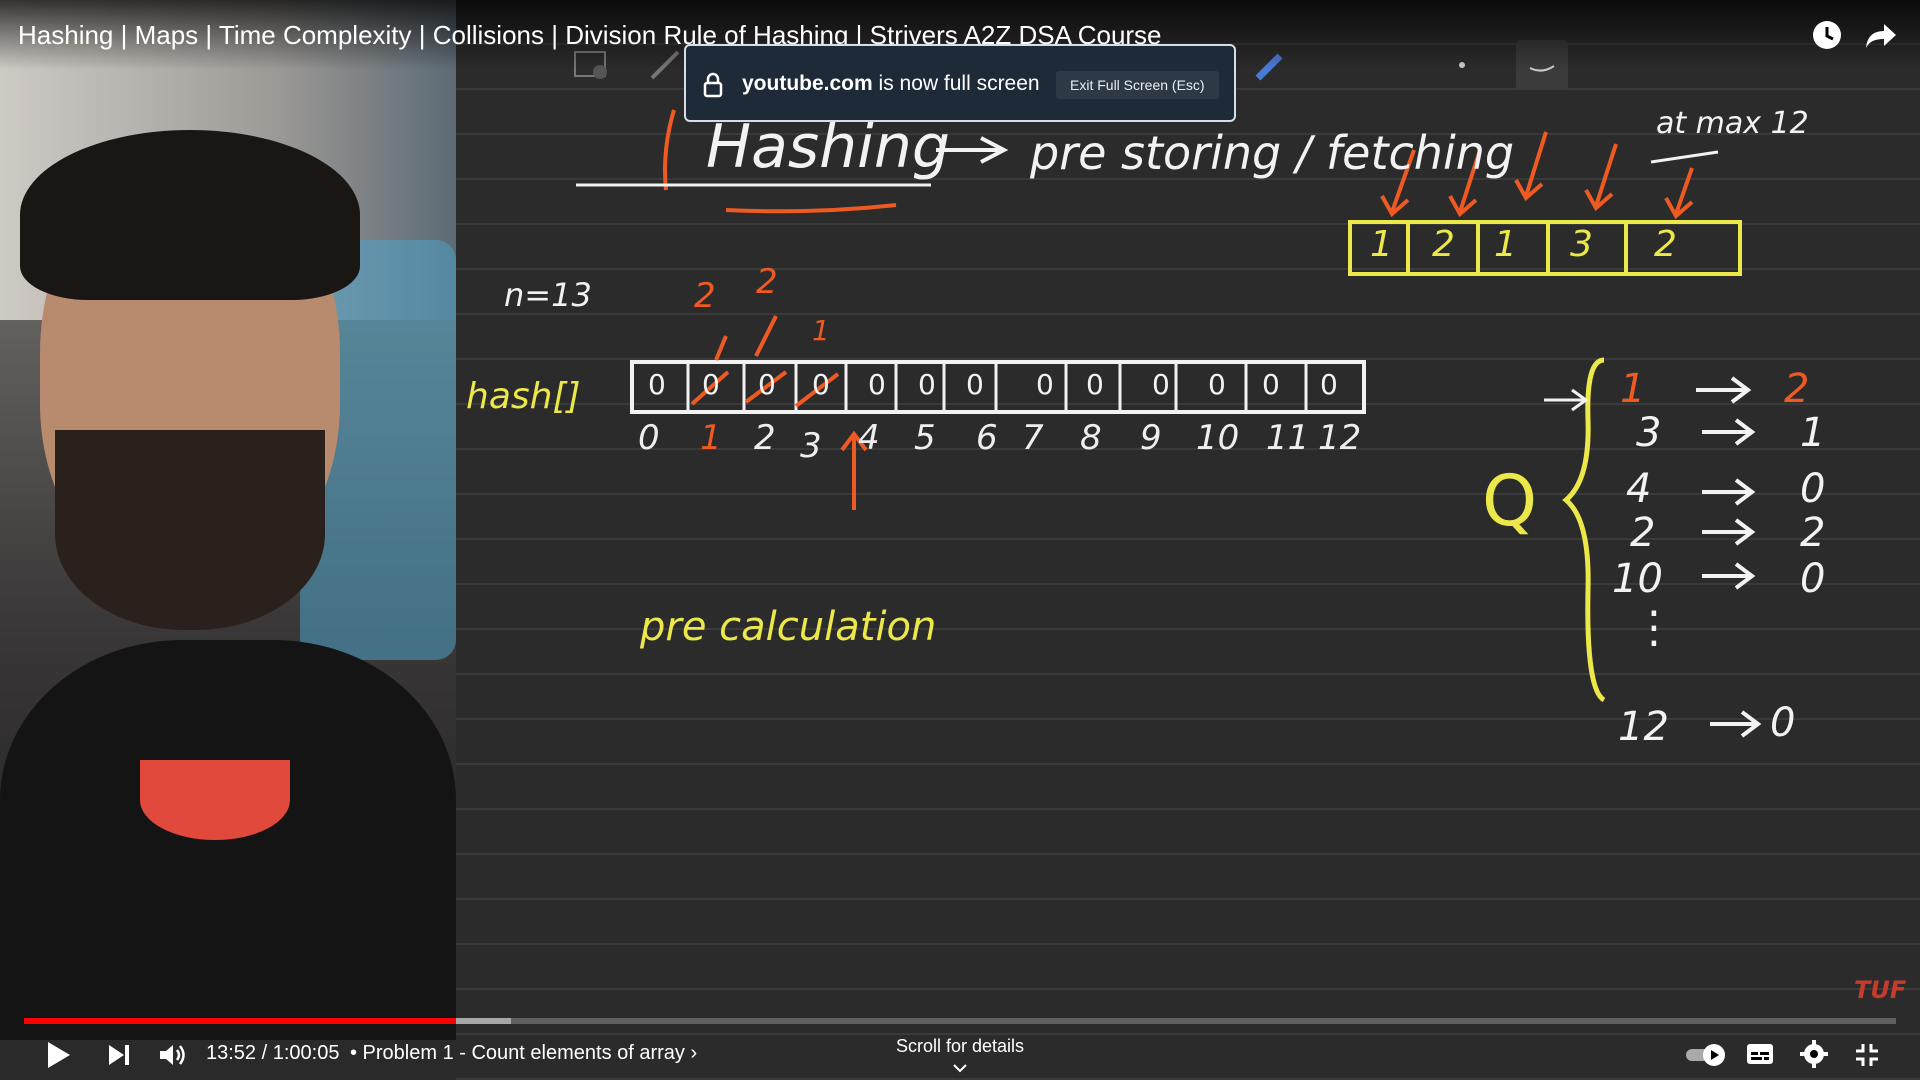 Image resolution: width=1920 pixels, height=1080 pixels. I want to click on map-ellipsis: ⋮, so click(1654, 627).